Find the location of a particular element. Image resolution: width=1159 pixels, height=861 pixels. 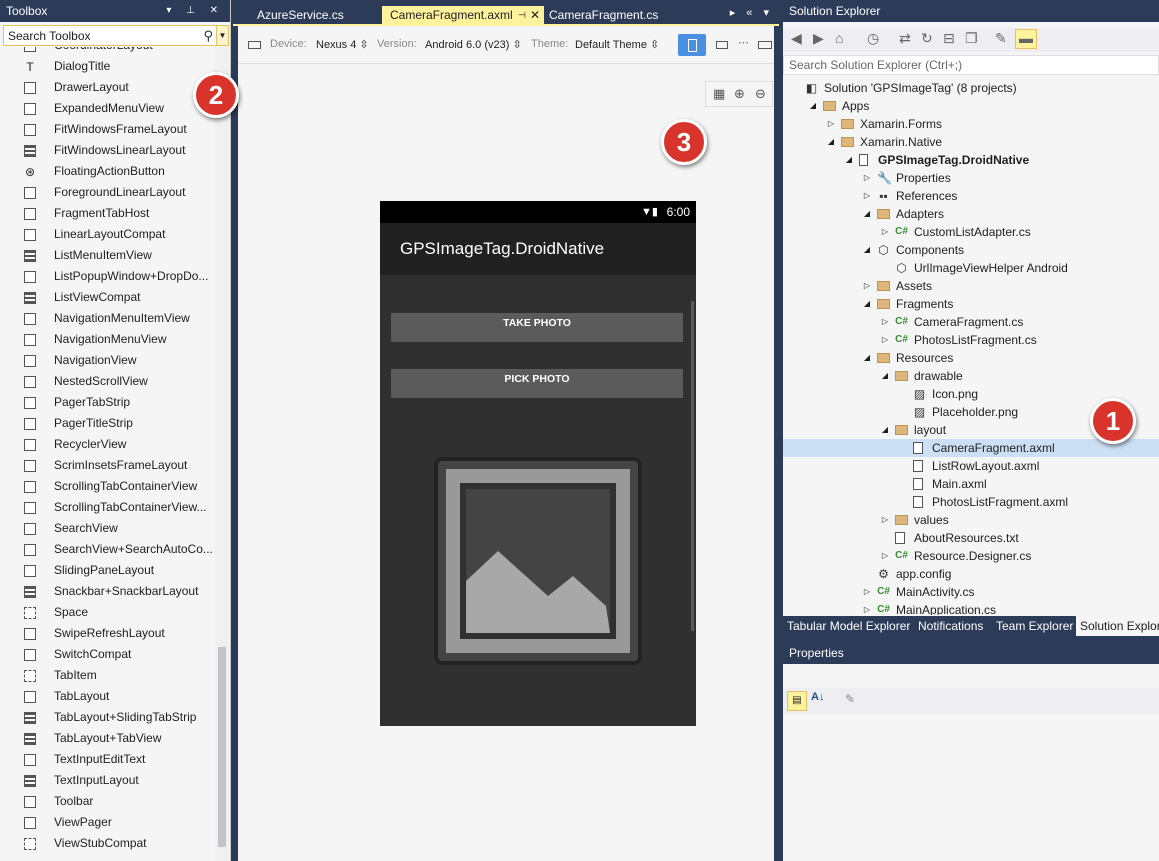

toolbox-item: ViewPager is located at coordinates (107, 822).